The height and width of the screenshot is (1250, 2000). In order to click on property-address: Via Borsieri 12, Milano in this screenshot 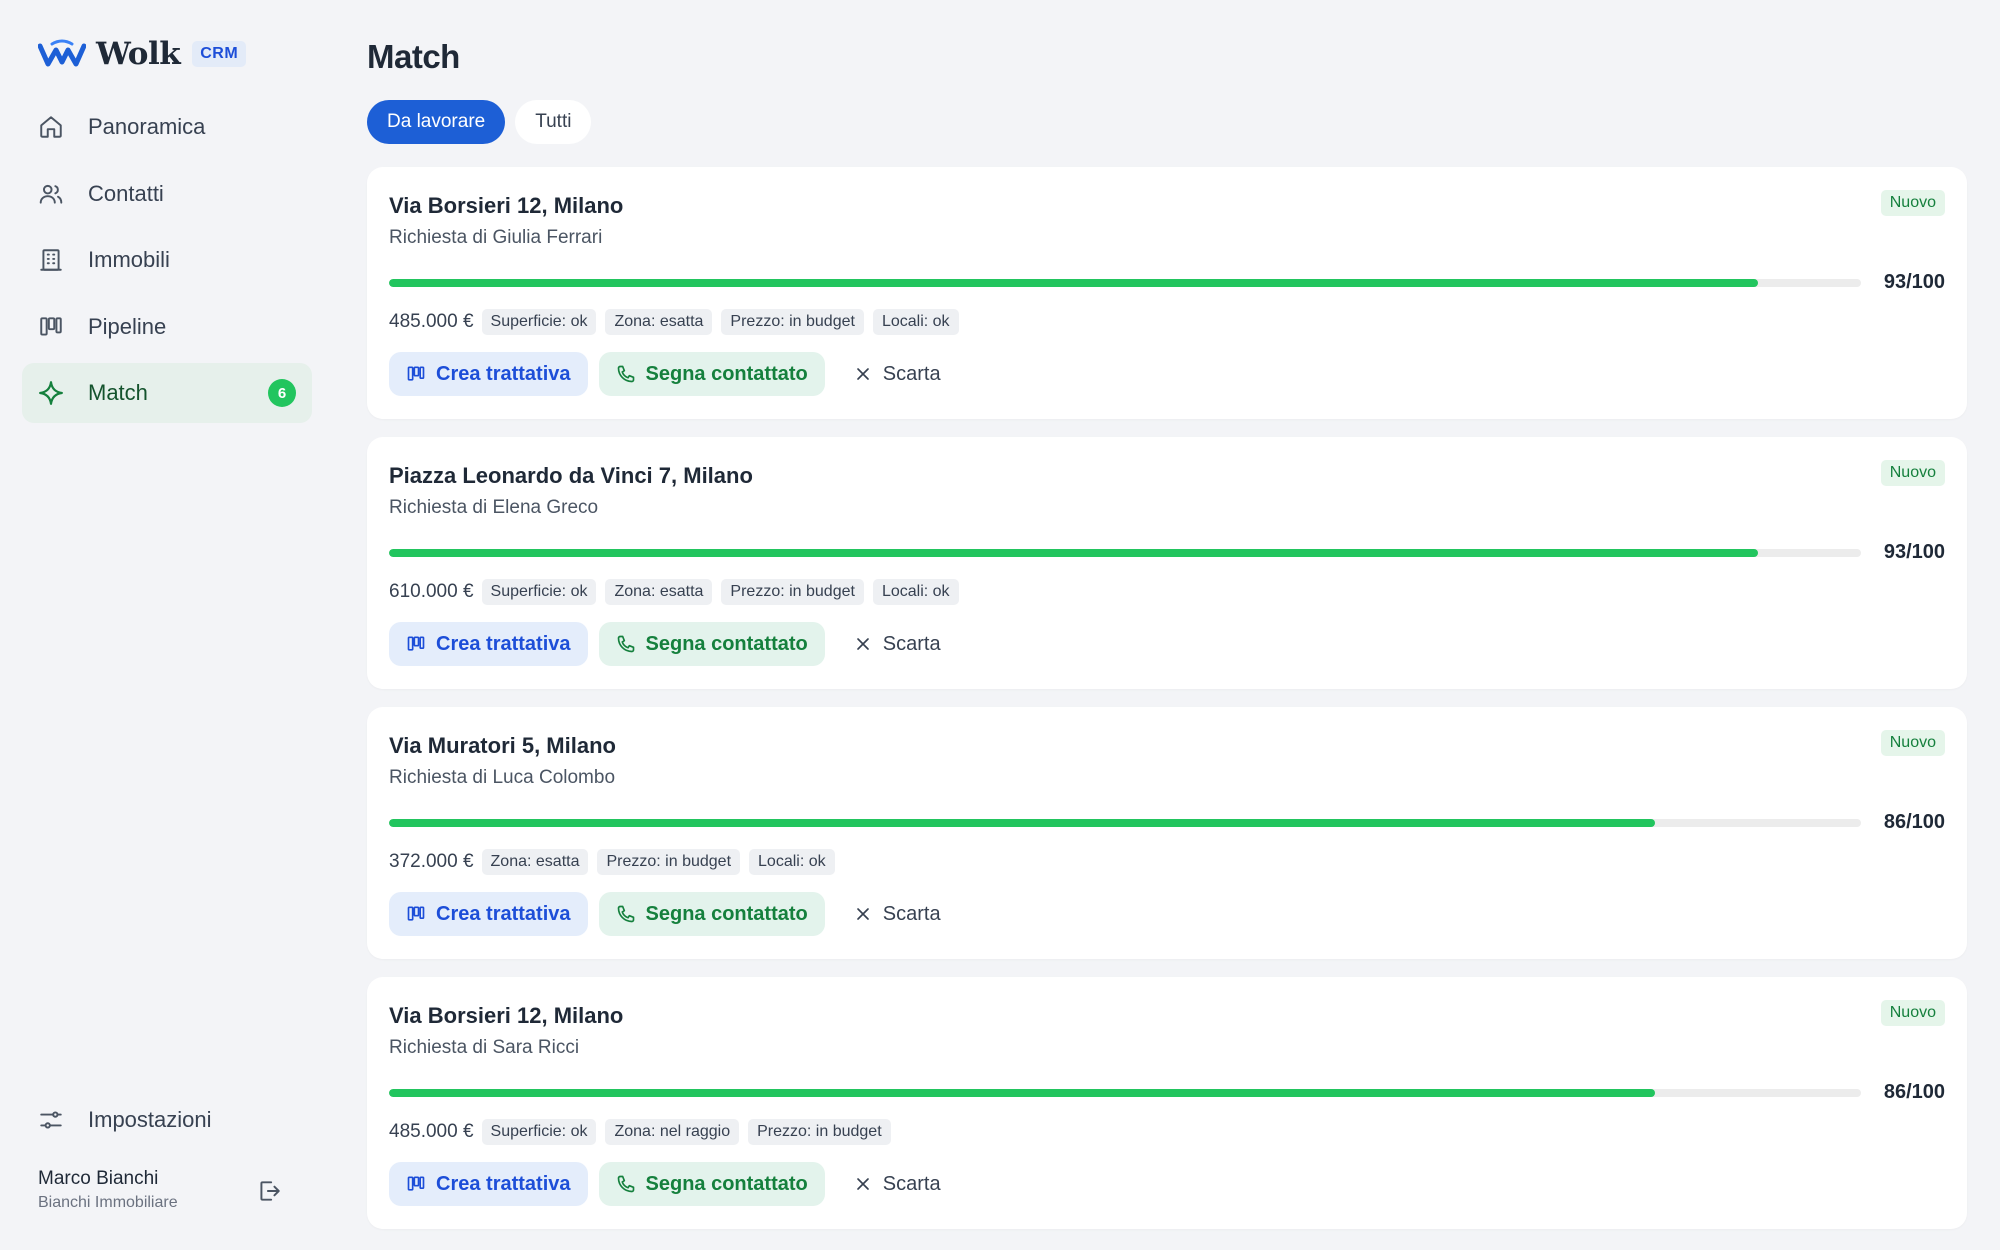, I will do `click(506, 205)`.